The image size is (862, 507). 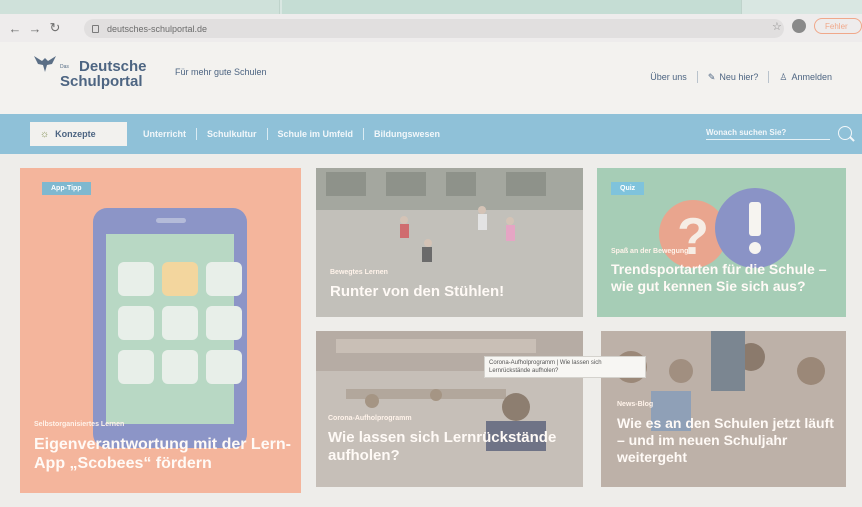 I want to click on card-kicker: Corona-Aufholprogramm, so click(x=370, y=418).